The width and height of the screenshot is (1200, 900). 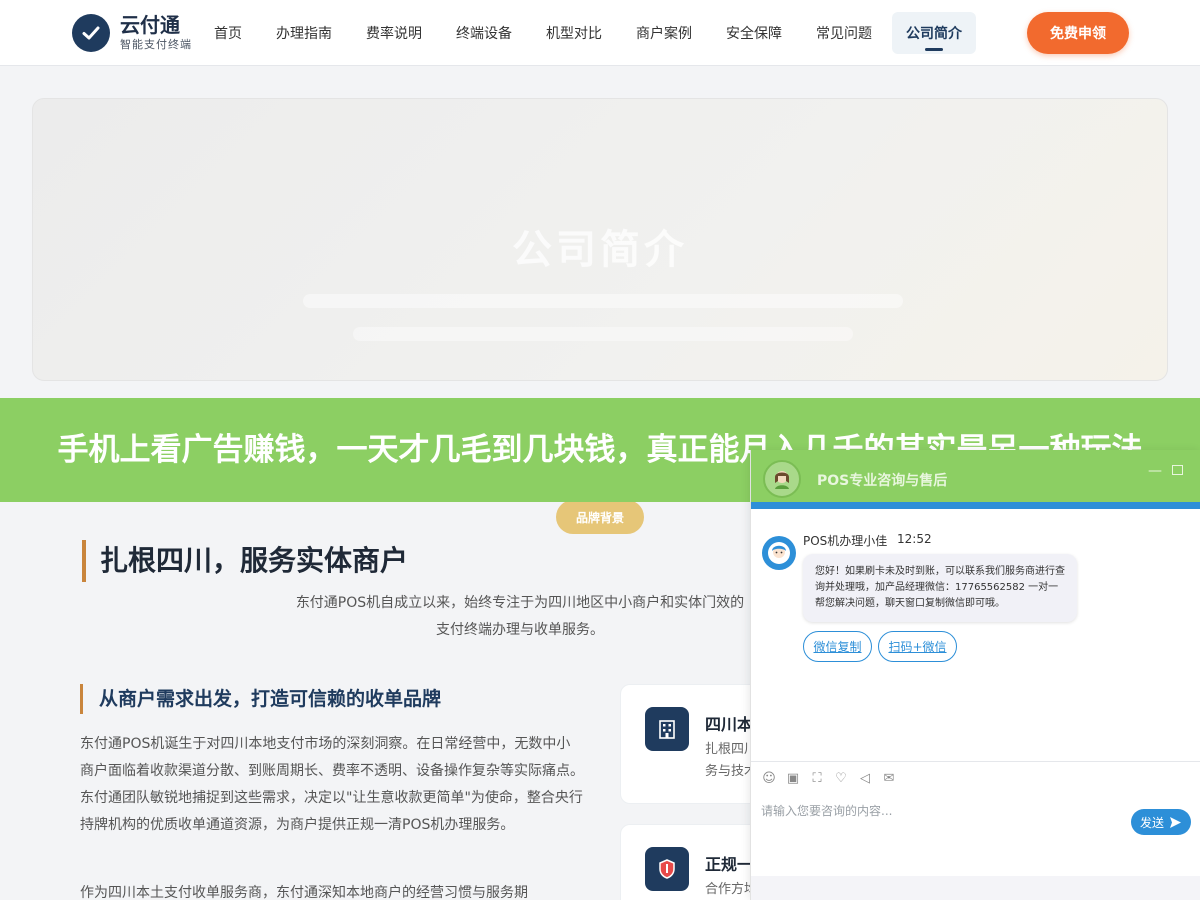 What do you see at coordinates (975, 479) in the screenshot?
I see `chat-header: POS专业咨询与售后 —` at bounding box center [975, 479].